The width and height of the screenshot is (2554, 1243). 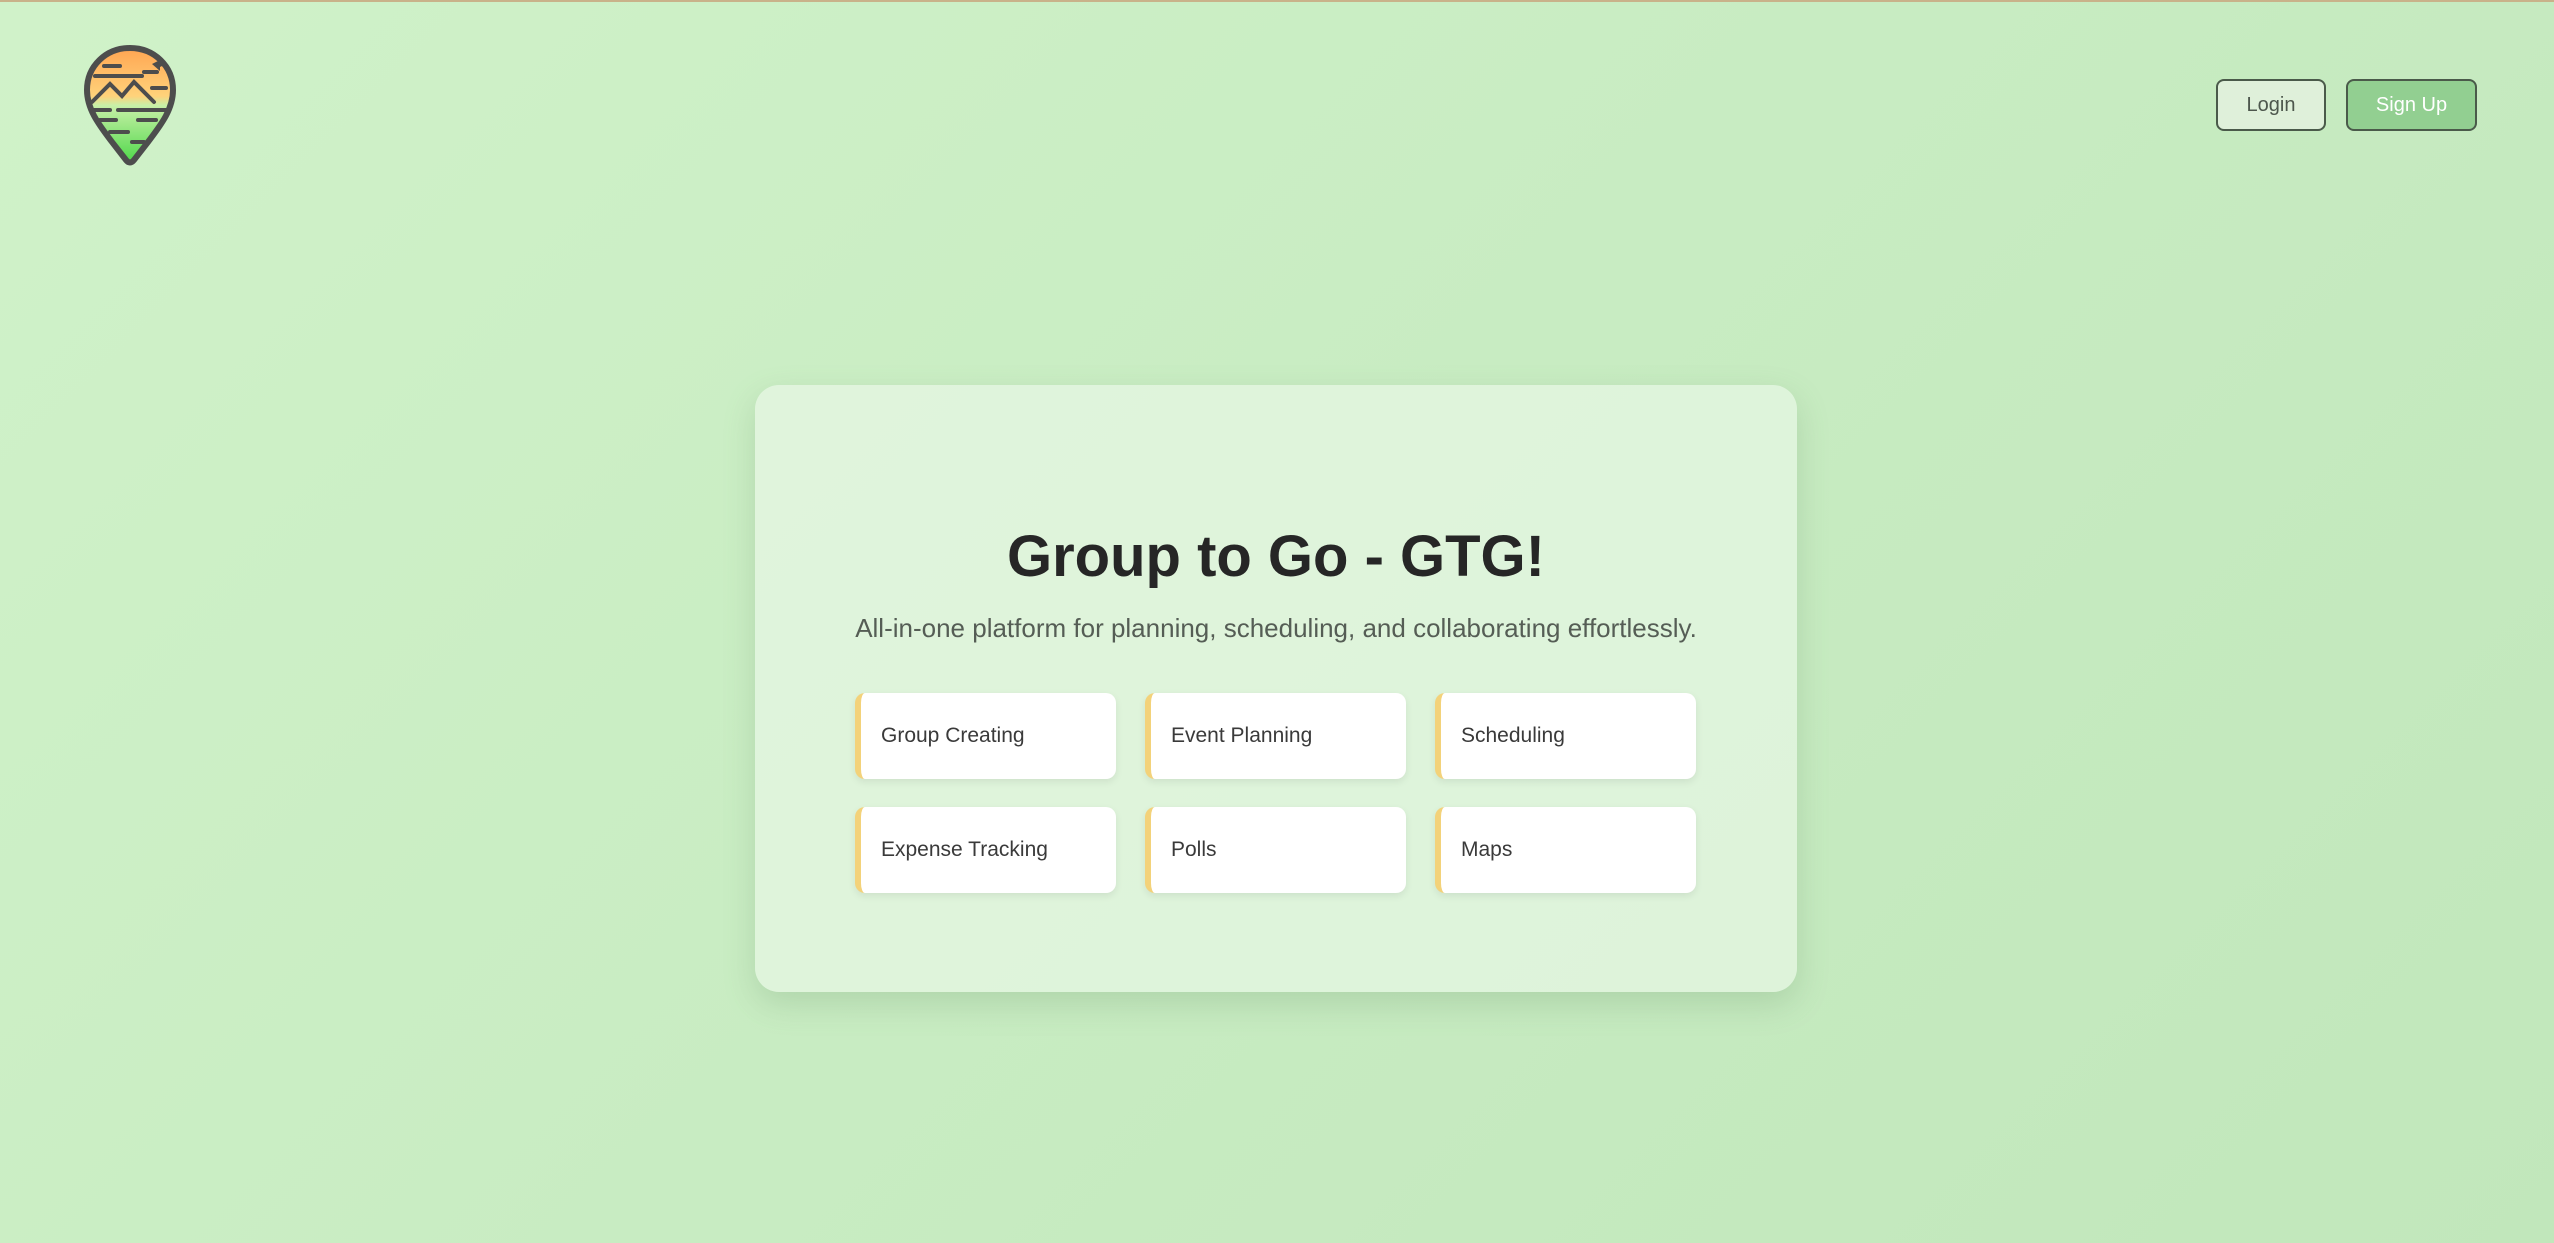 What do you see at coordinates (1275, 556) in the screenshot?
I see `page-title: Group to Go - GTG!` at bounding box center [1275, 556].